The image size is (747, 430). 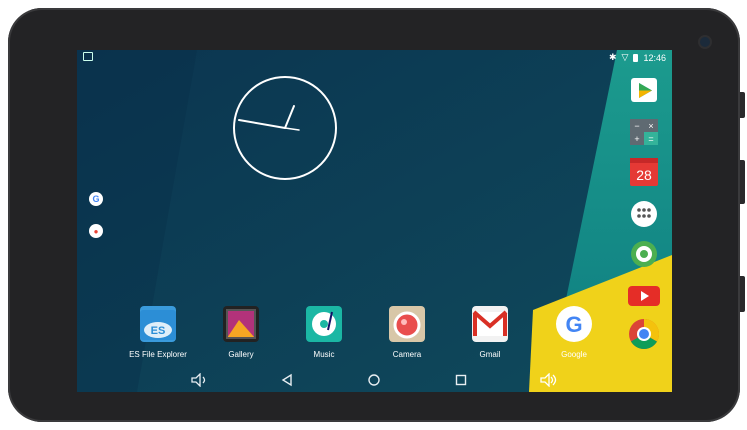 I want to click on play-store-icon, so click(x=644, y=88).